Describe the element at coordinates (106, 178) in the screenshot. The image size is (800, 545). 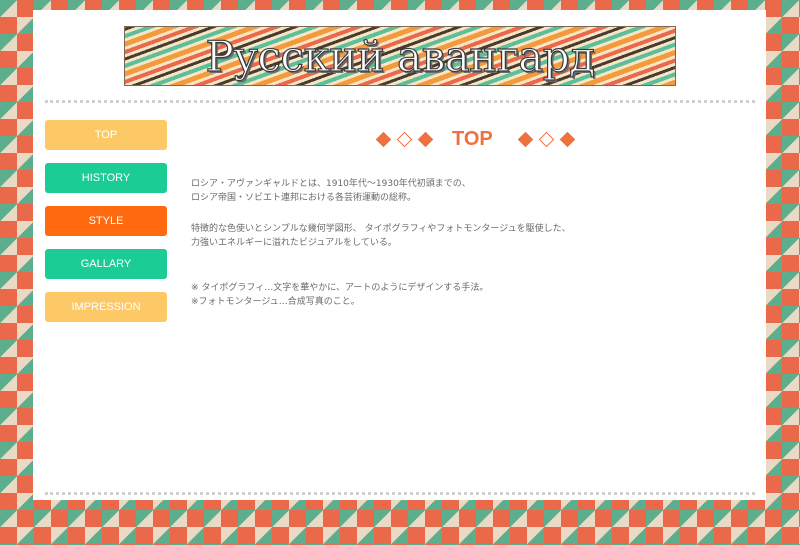
I see `nav-history-button: HISTORY` at that location.